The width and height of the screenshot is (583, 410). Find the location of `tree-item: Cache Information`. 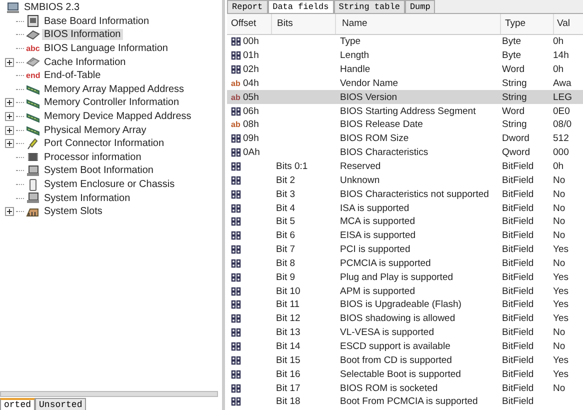

tree-item: Cache Information is located at coordinates (85, 62).